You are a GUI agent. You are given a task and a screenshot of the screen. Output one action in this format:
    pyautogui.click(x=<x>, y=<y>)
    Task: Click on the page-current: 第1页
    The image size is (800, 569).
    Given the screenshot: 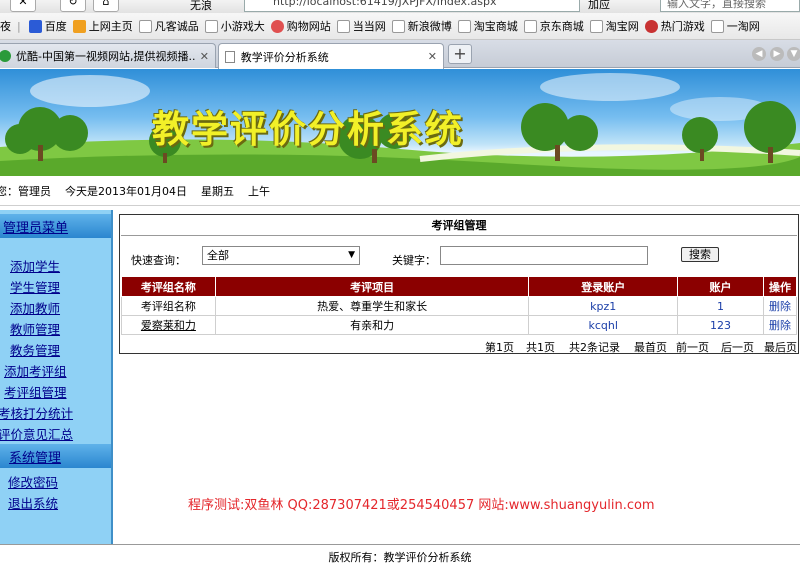 What is the action you would take?
    pyautogui.click(x=499, y=347)
    